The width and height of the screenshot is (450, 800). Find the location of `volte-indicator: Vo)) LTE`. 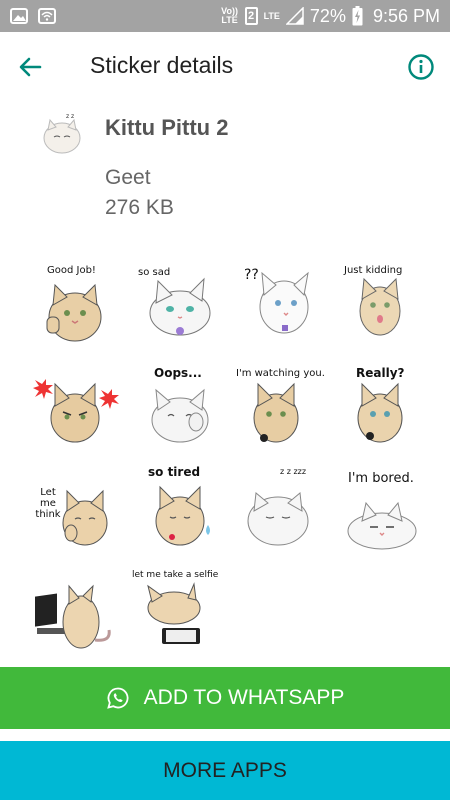

volte-indicator: Vo)) LTE is located at coordinates (229, 15).